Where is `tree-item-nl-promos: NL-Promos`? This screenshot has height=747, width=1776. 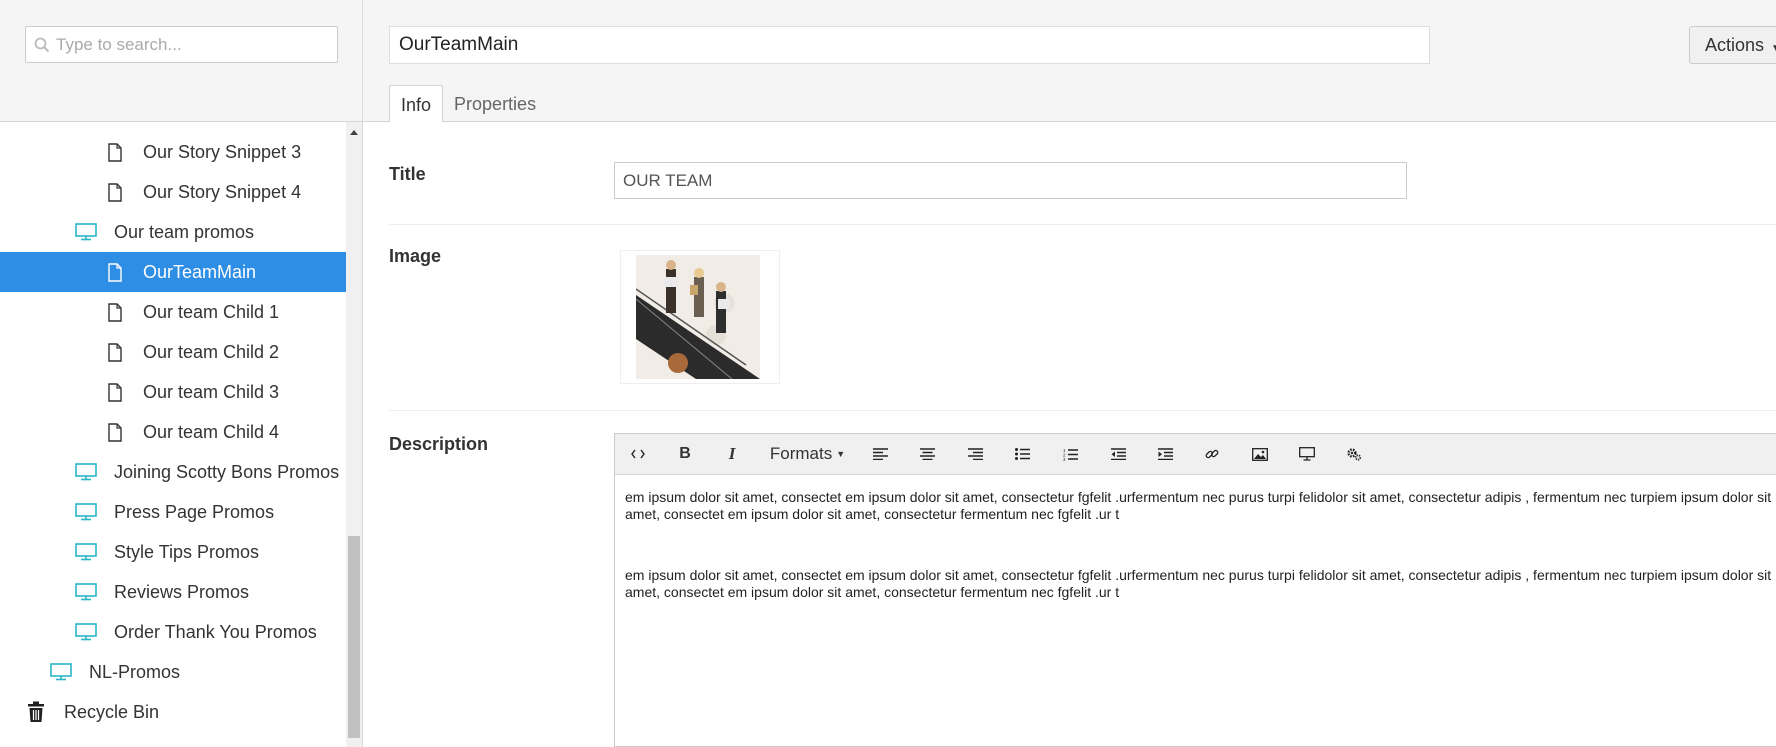
tree-item-nl-promos: NL-Promos is located at coordinates (173, 672).